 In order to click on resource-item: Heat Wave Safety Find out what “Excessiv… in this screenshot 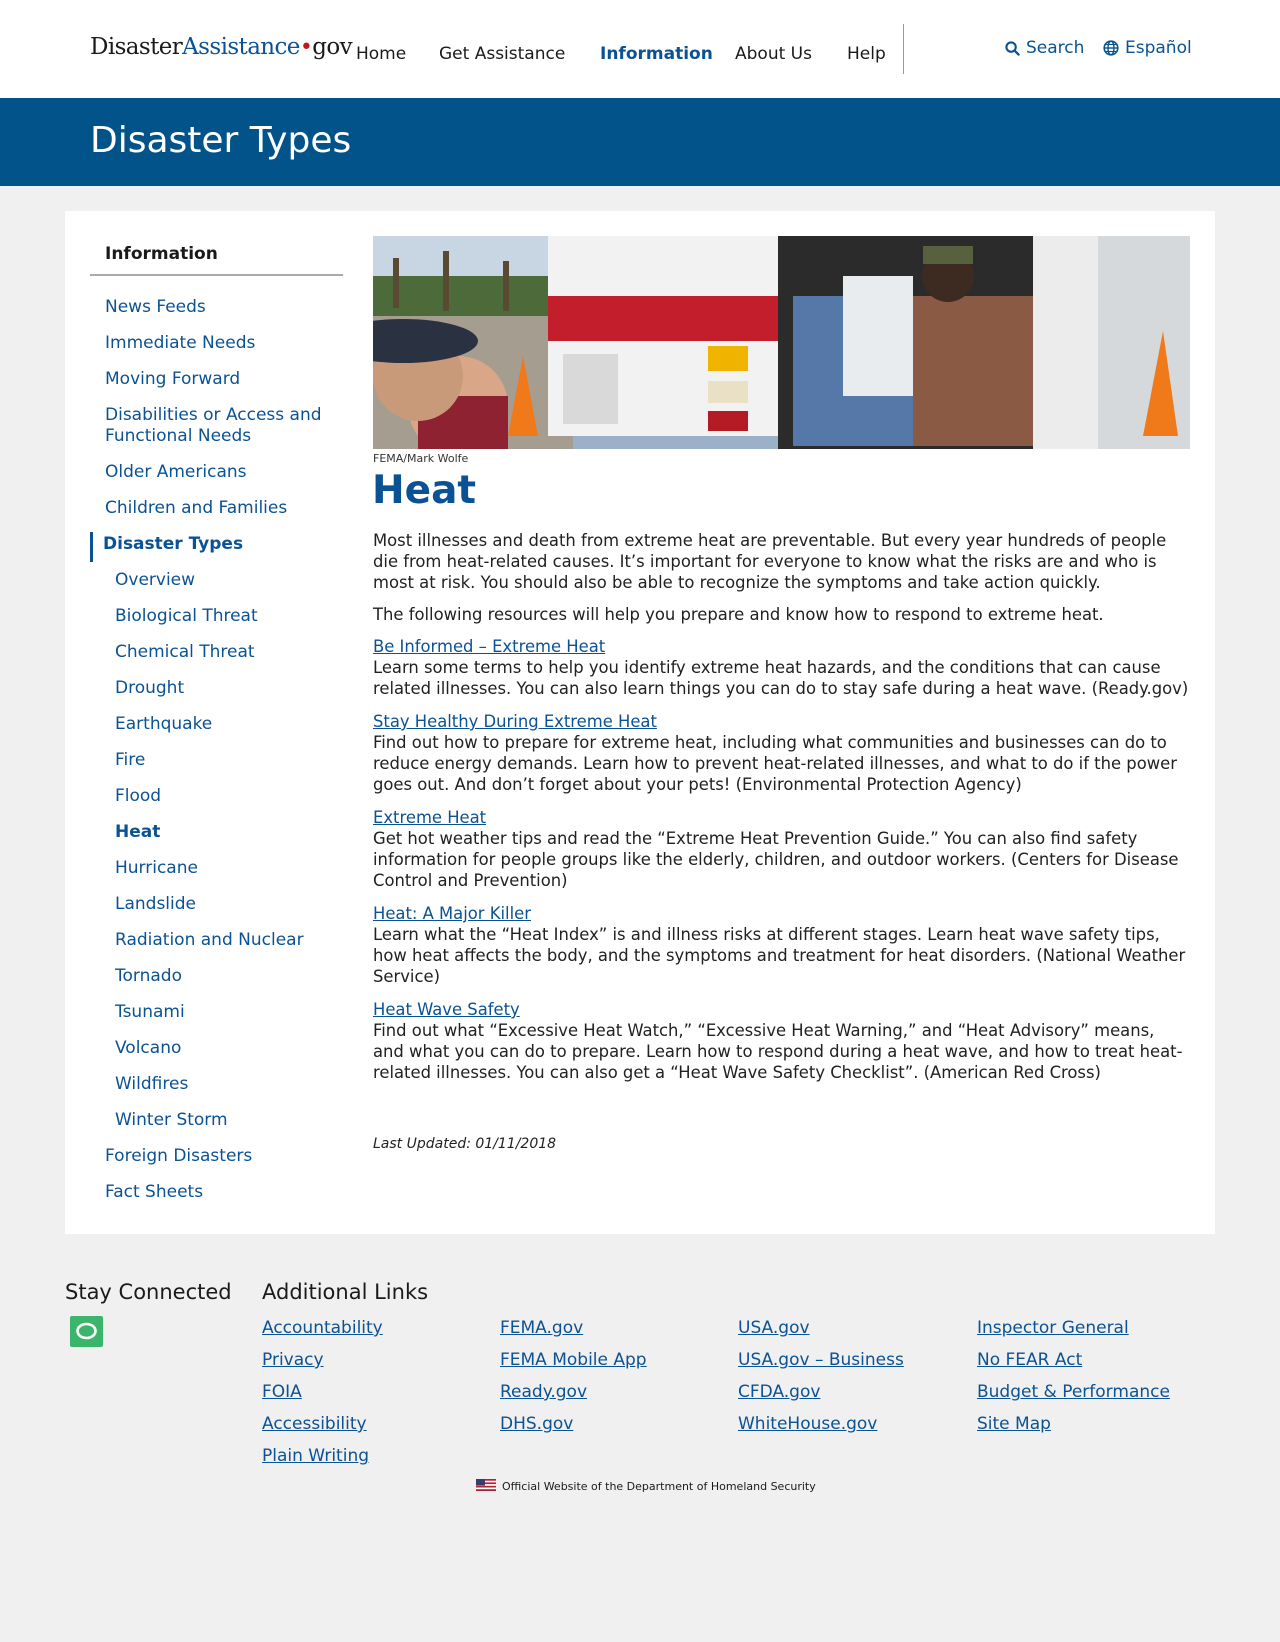, I will do `click(781, 1041)`.